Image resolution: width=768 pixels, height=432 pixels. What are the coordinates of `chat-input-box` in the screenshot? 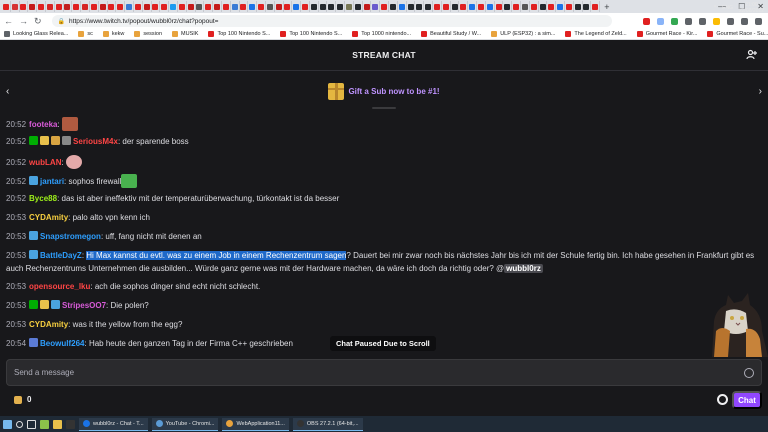 It's located at (384, 372).